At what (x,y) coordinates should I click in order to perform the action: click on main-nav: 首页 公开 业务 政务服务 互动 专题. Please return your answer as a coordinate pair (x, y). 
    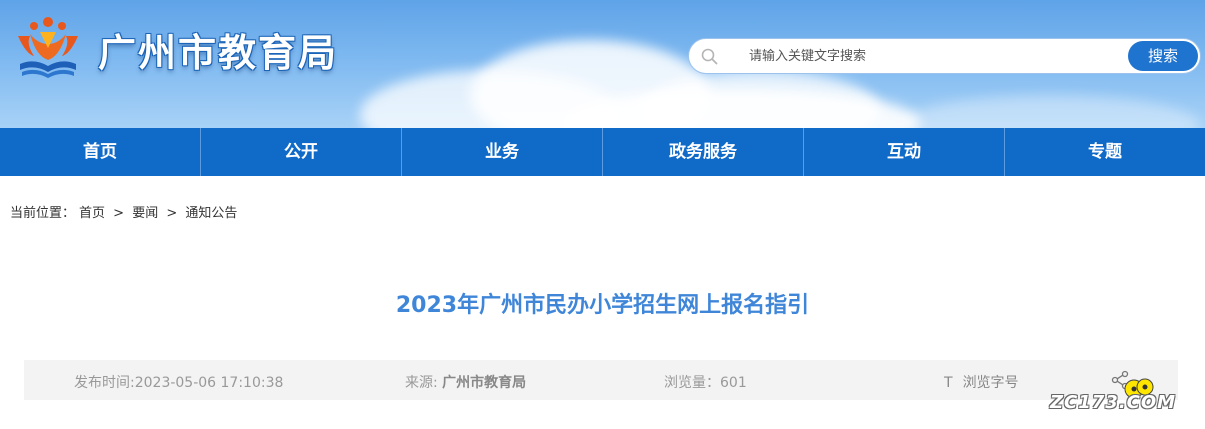
    Looking at the image, I should click on (602, 152).